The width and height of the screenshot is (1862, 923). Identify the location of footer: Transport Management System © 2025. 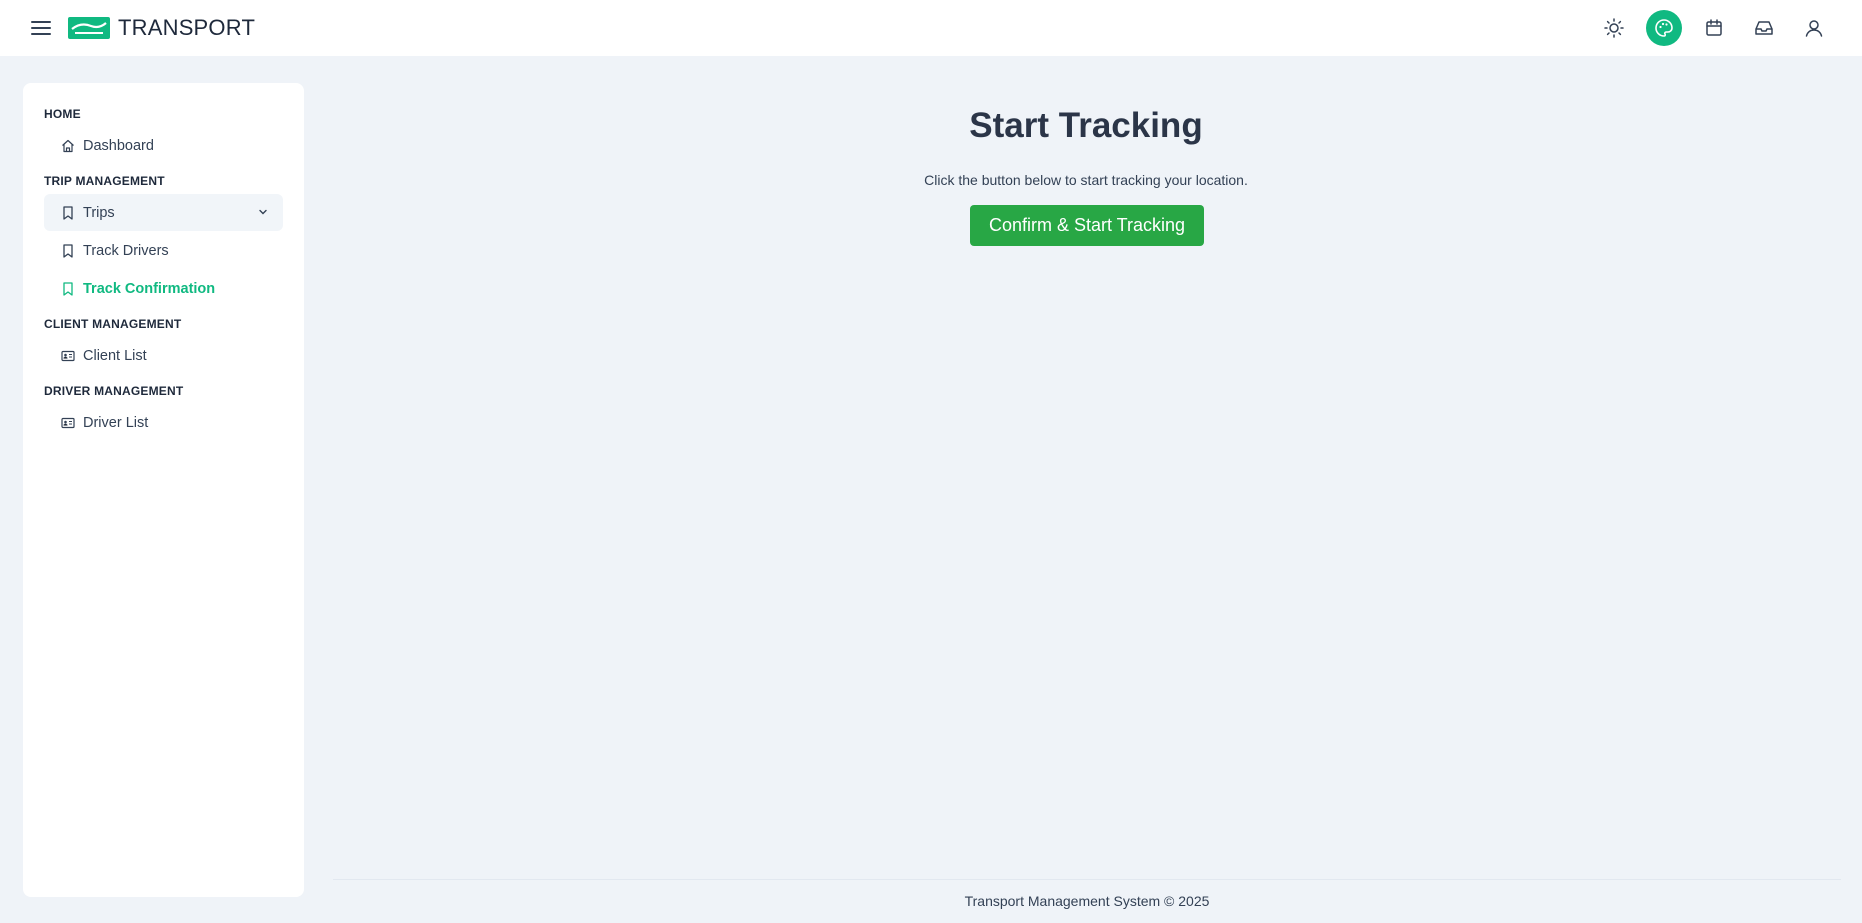
(1087, 901).